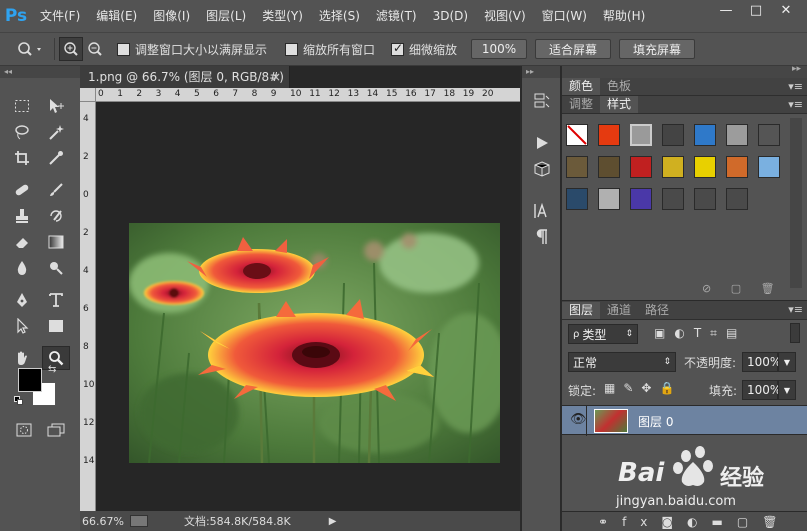  I want to click on minimize-button: —, so click(726, 10).